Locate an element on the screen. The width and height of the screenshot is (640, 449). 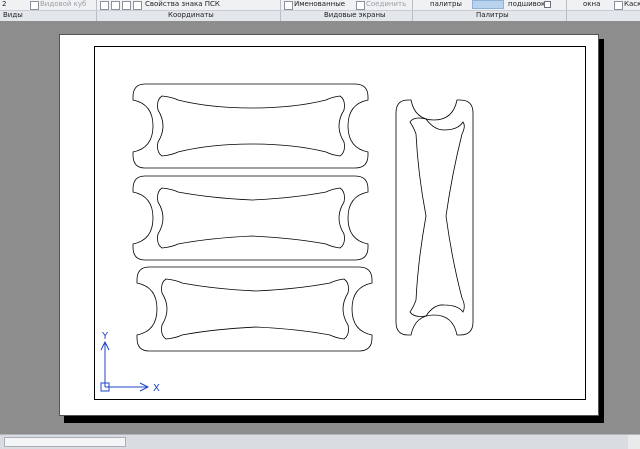
resize-grip is located at coordinates (634, 442).